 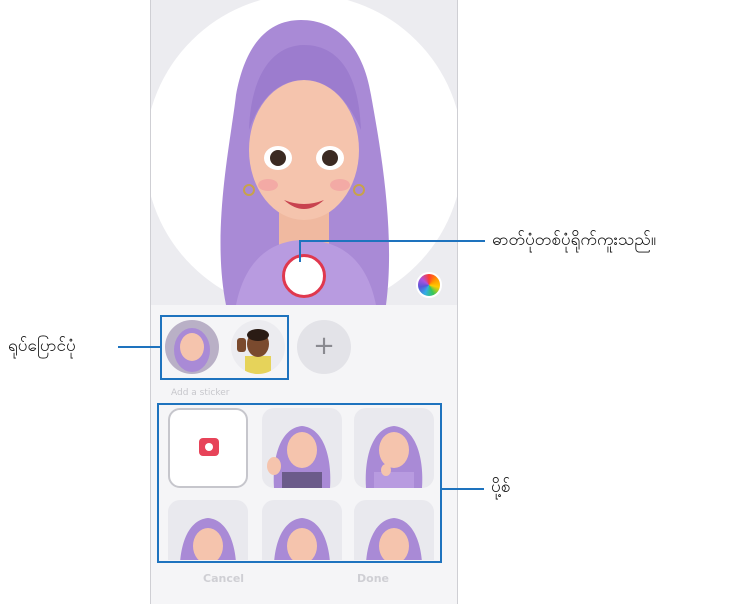 I want to click on callout-box-avatars, so click(x=224, y=347).